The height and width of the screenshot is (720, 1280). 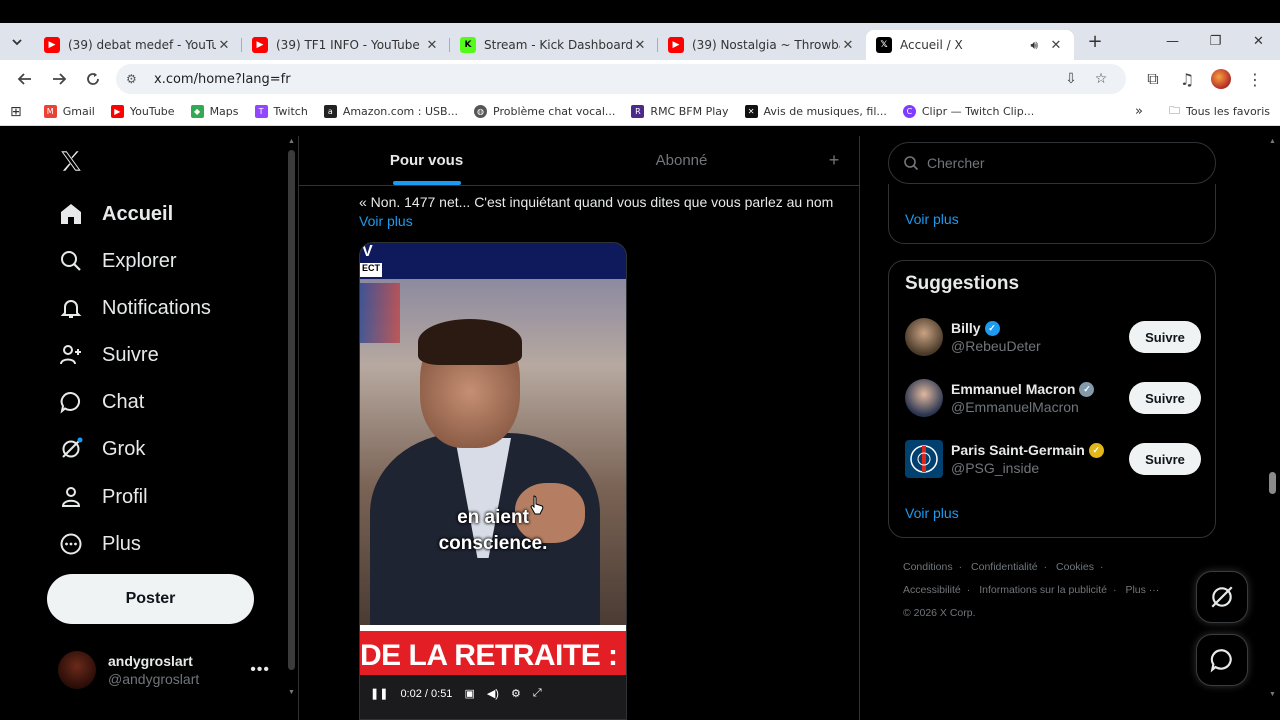 What do you see at coordinates (69, 111) in the screenshot?
I see `bookmark-gmail: M Gmail` at bounding box center [69, 111].